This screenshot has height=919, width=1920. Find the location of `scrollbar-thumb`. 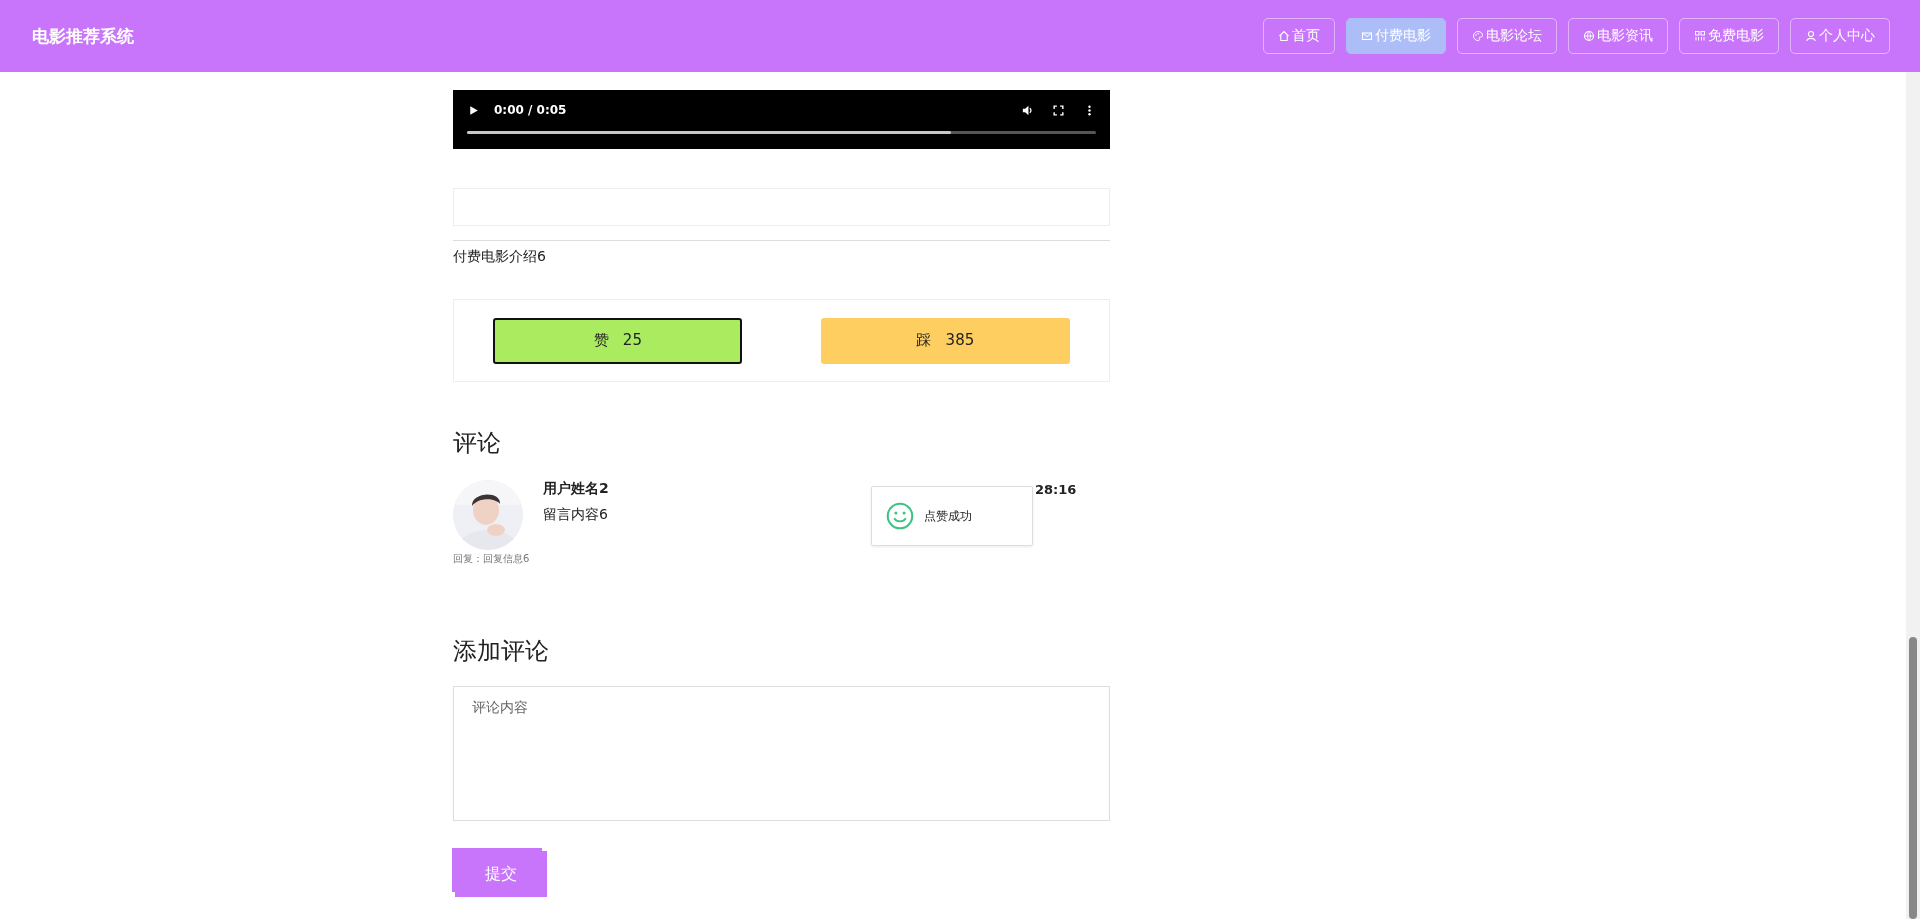

scrollbar-thumb is located at coordinates (1913, 778).